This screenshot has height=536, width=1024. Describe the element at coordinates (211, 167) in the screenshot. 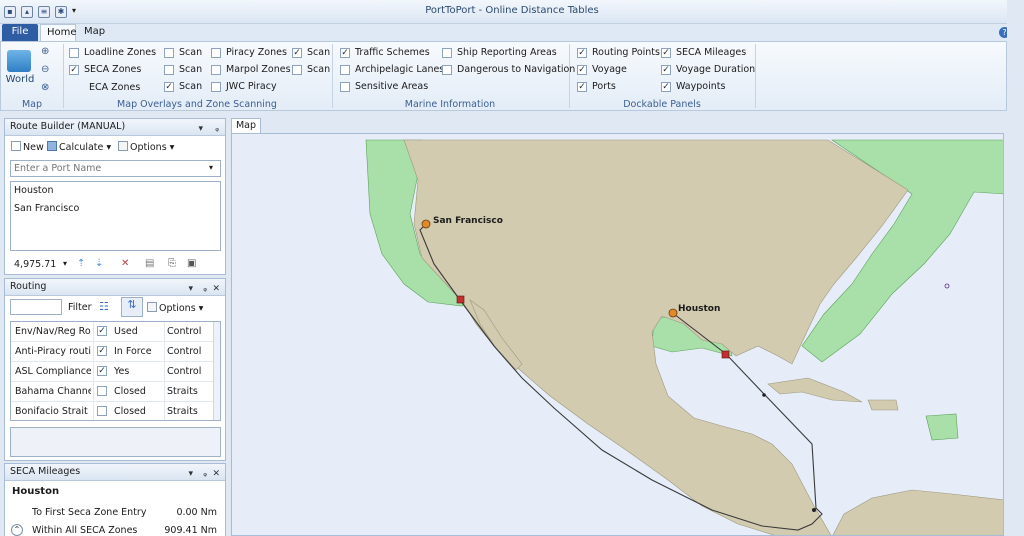

I see `port-dropdown-icon: ▾` at that location.